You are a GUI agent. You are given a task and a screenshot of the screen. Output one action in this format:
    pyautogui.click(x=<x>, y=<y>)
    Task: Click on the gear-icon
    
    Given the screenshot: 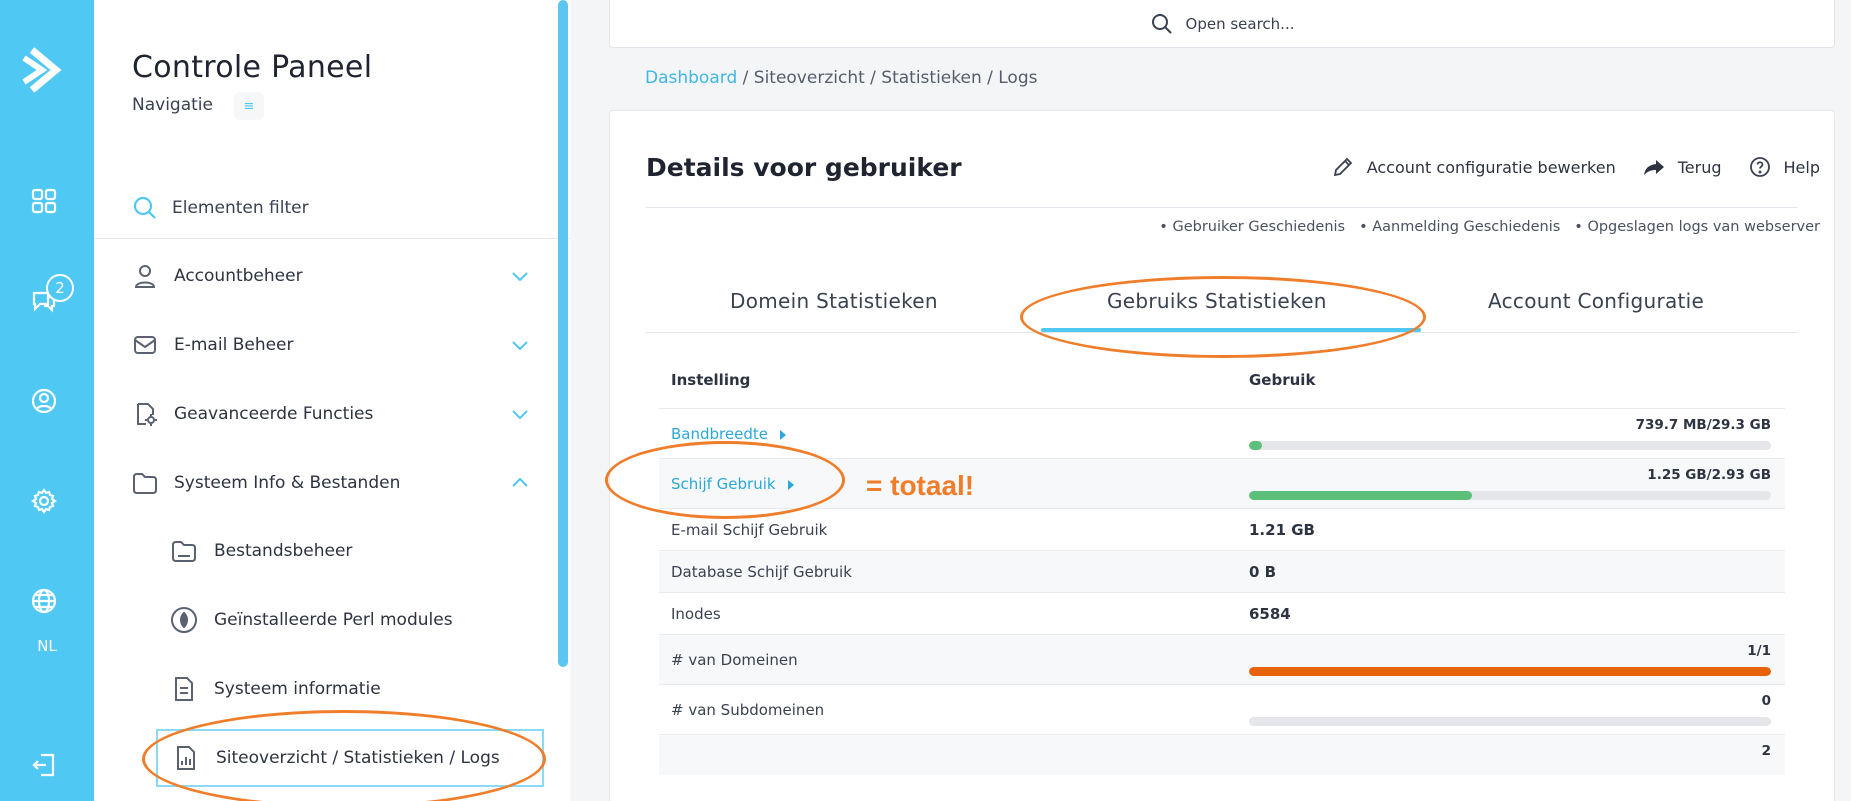 What is the action you would take?
    pyautogui.click(x=44, y=501)
    